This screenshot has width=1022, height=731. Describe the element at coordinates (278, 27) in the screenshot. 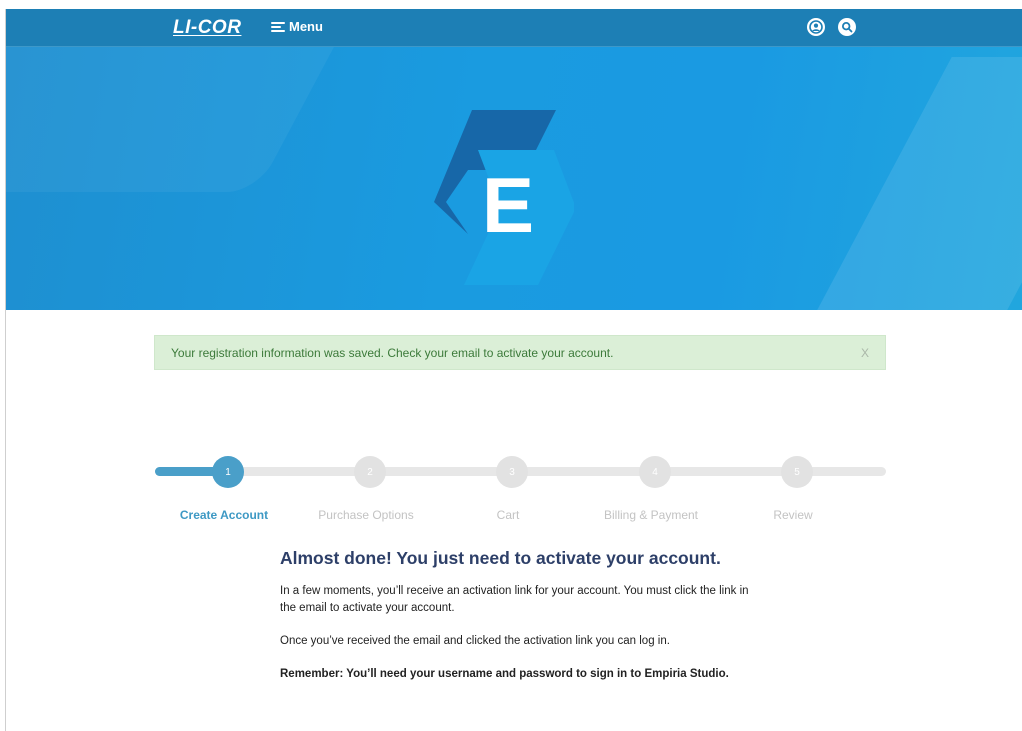

I see `hamburger-icon` at that location.